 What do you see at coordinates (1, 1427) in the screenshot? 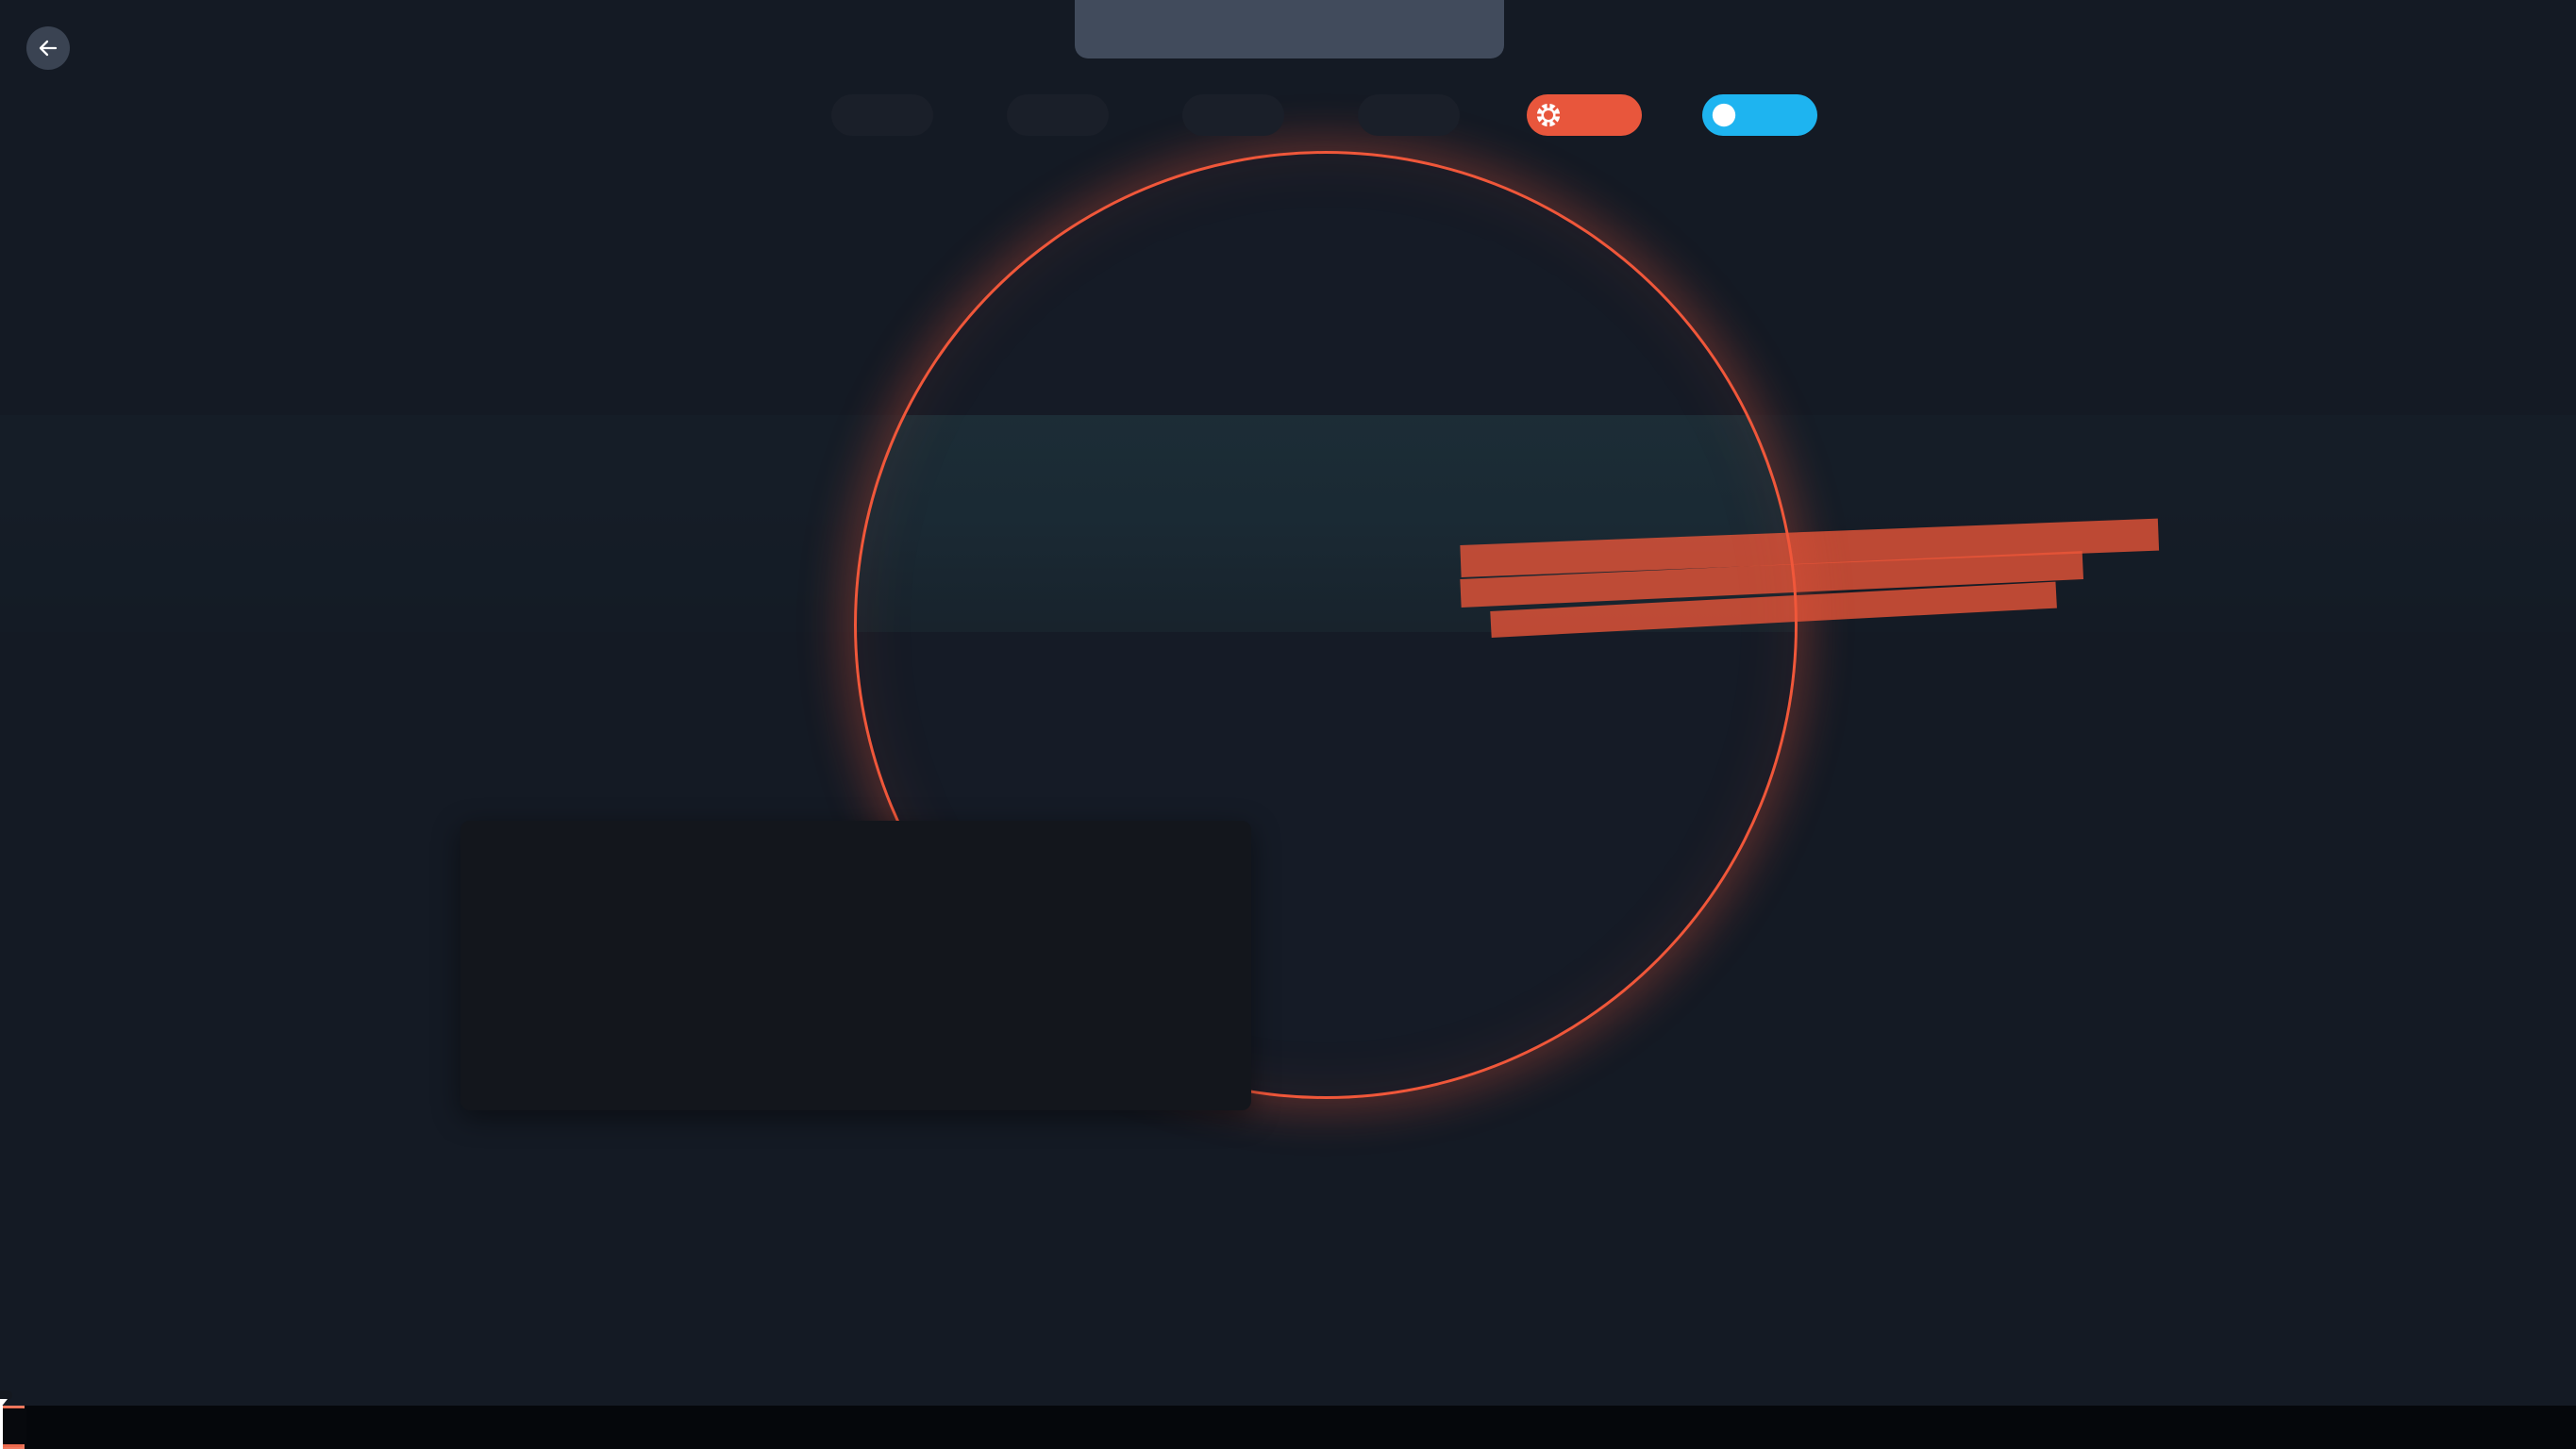
I see `timeline-playhead` at bounding box center [1, 1427].